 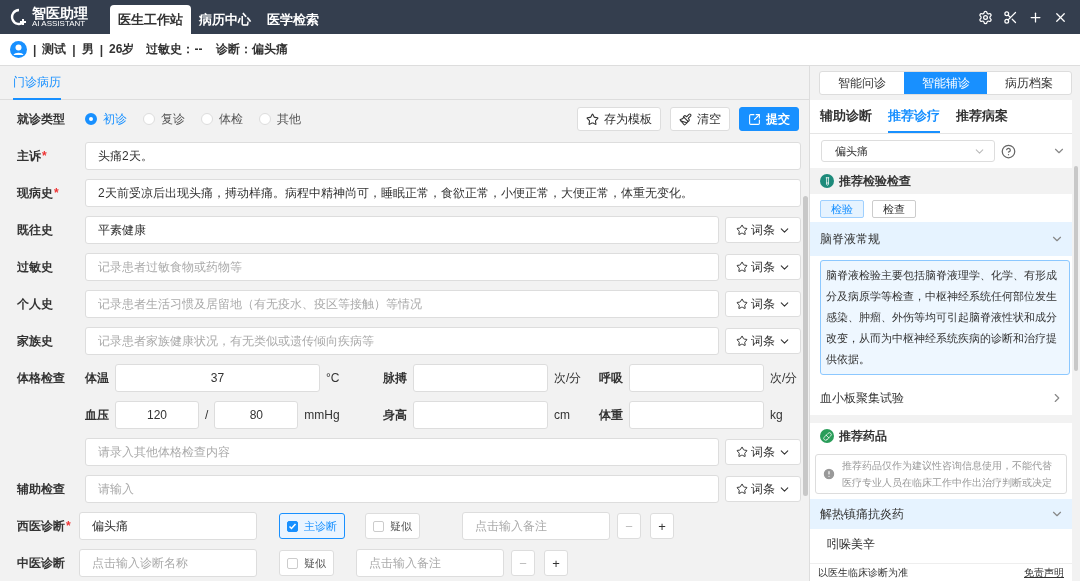 What do you see at coordinates (256, 415) in the screenshot?
I see `vital-field: 80` at bounding box center [256, 415].